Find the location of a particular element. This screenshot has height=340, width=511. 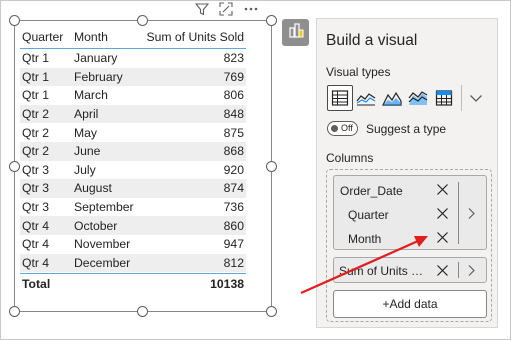

build-visual-toggle-button is located at coordinates (295, 32).